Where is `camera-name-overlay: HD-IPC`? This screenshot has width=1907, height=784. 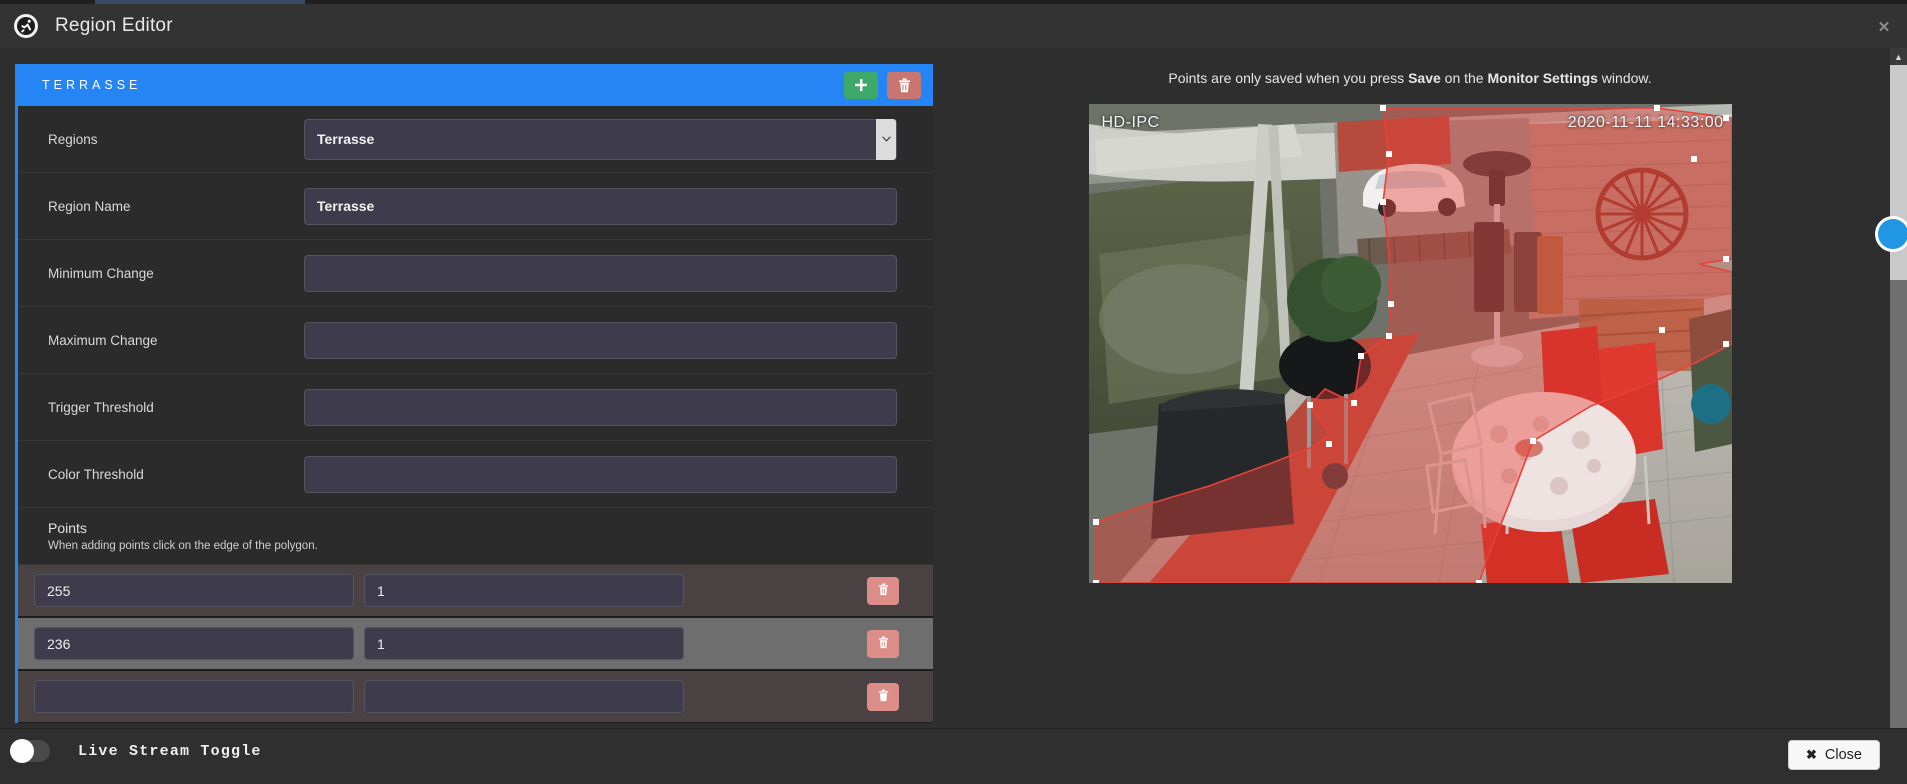
camera-name-overlay: HD-IPC is located at coordinates (1130, 122).